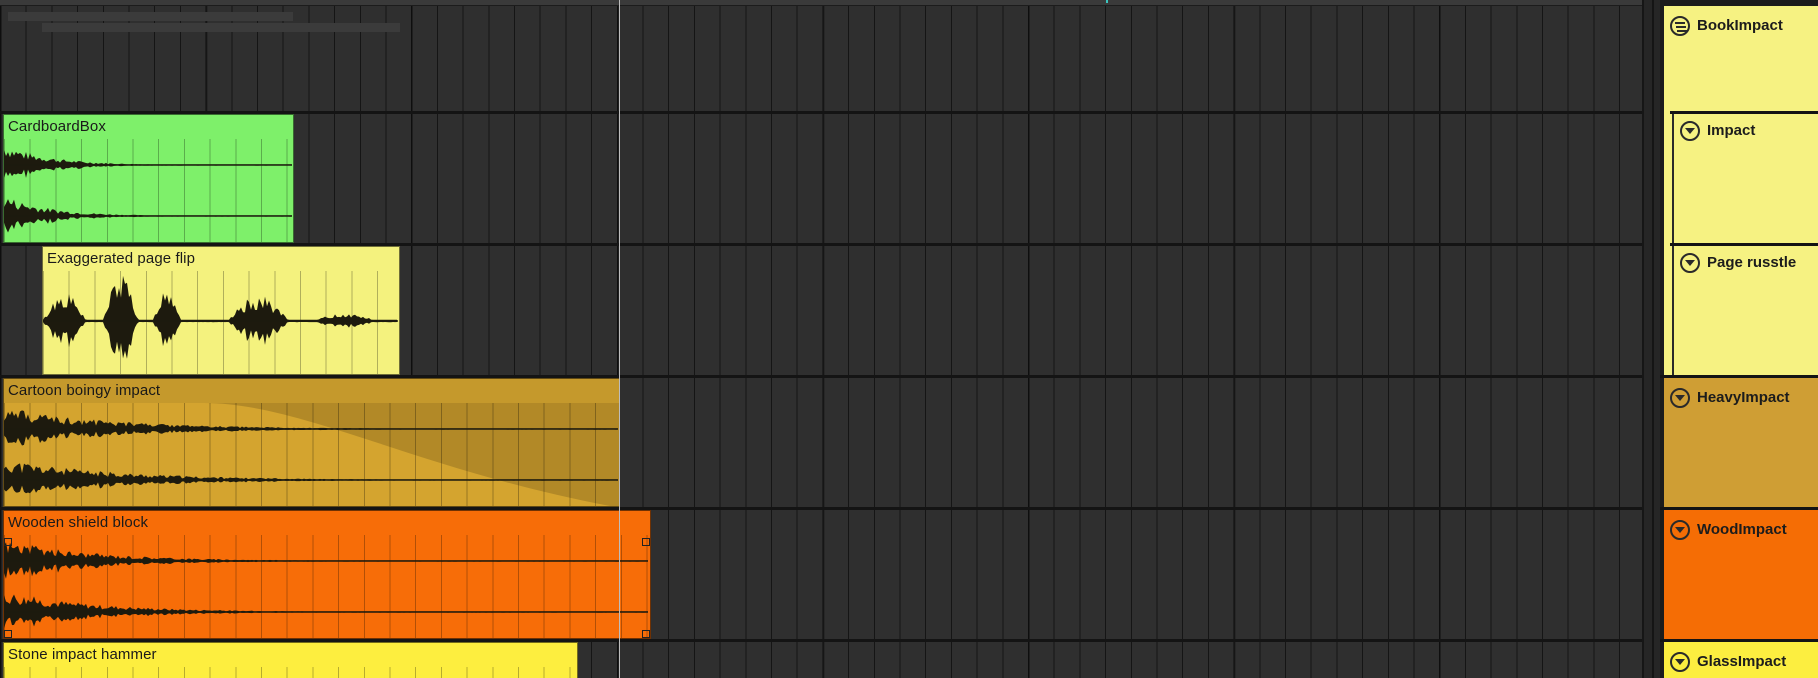 Image resolution: width=1818 pixels, height=678 pixels. What do you see at coordinates (82, 654) in the screenshot?
I see `clip-name: Stone impact hammer` at bounding box center [82, 654].